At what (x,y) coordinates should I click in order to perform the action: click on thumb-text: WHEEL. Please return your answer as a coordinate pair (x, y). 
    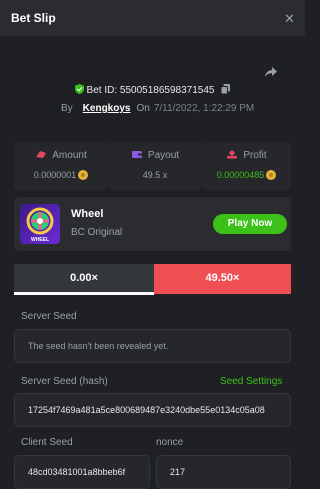
    Looking at the image, I should click on (40, 240).